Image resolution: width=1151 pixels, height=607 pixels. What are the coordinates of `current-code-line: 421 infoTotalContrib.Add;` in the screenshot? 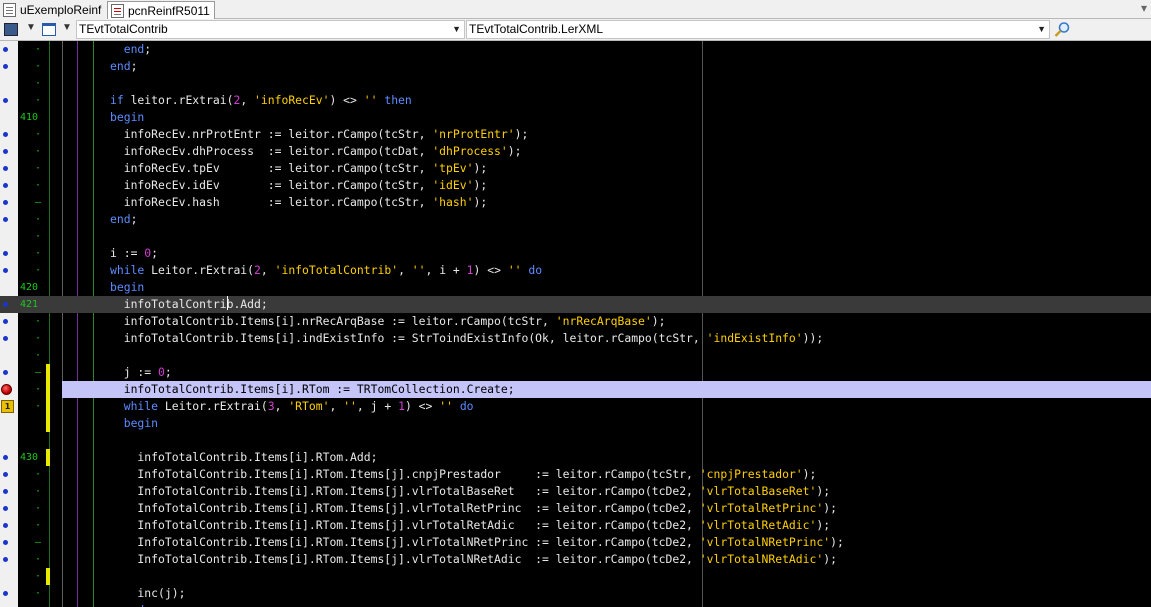 It's located at (575, 304).